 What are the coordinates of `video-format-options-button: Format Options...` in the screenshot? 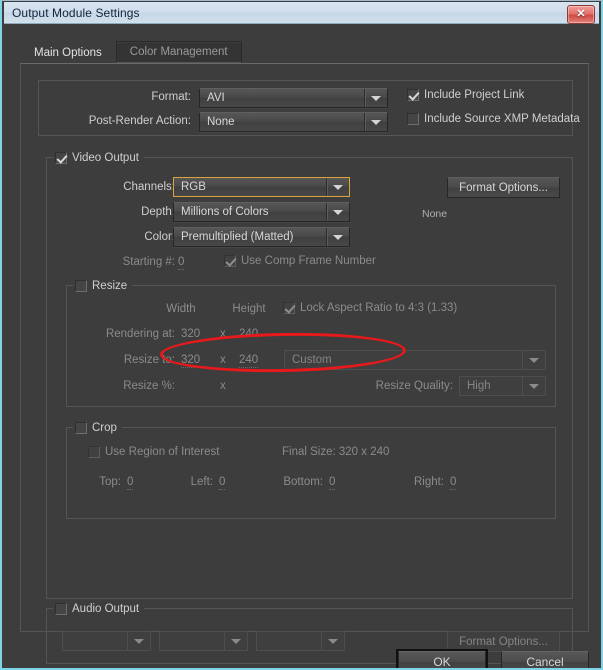 It's located at (503, 187).